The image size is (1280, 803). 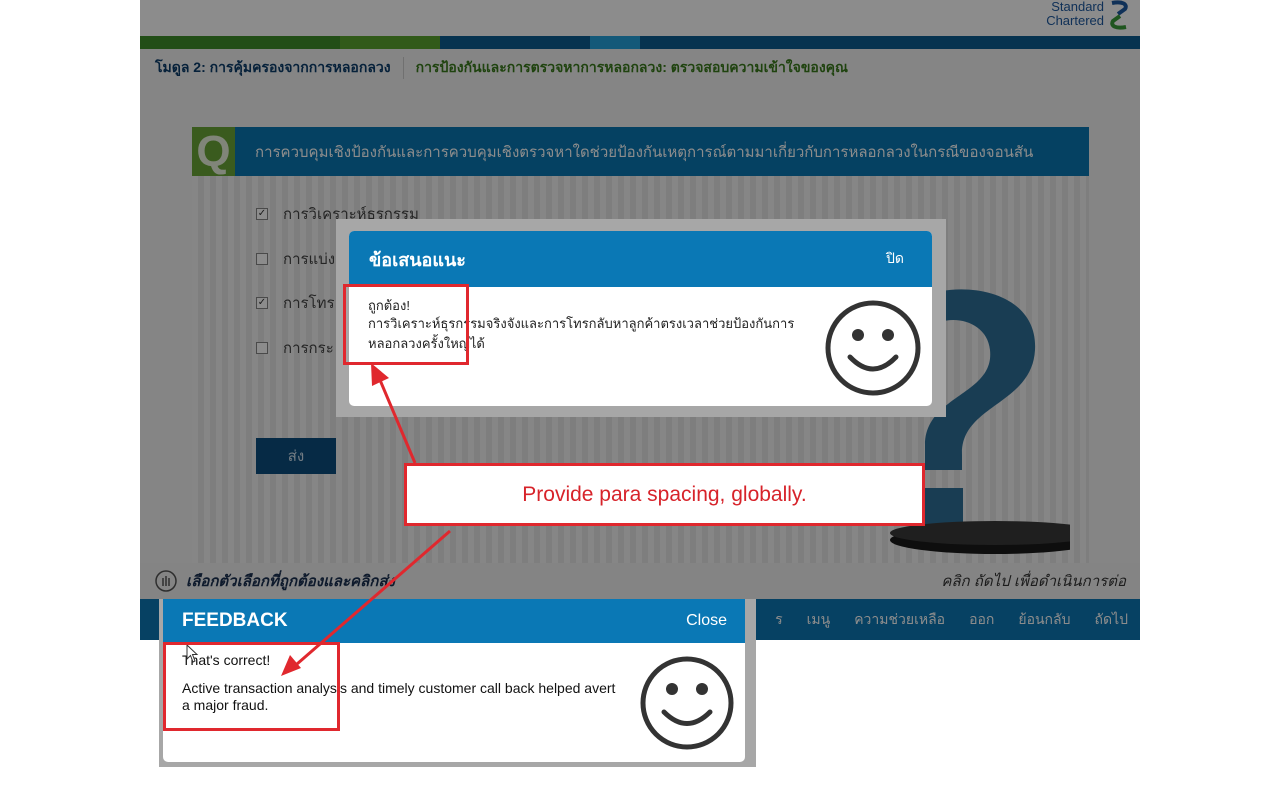 What do you see at coordinates (235, 620) in the screenshot?
I see `english-dialog-title: FEEDBACK` at bounding box center [235, 620].